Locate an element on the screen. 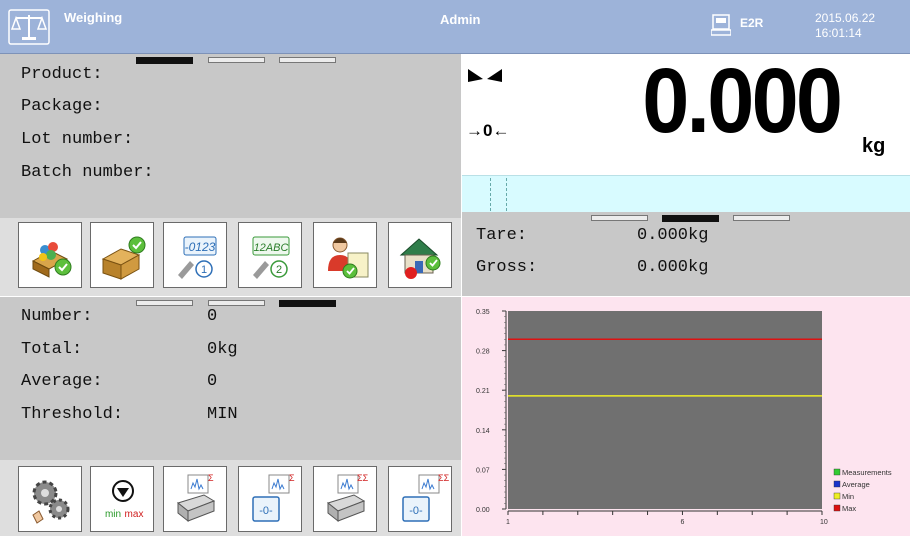 The height and width of the screenshot is (541, 910). chart-legend-label: Max is located at coordinates (849, 508).